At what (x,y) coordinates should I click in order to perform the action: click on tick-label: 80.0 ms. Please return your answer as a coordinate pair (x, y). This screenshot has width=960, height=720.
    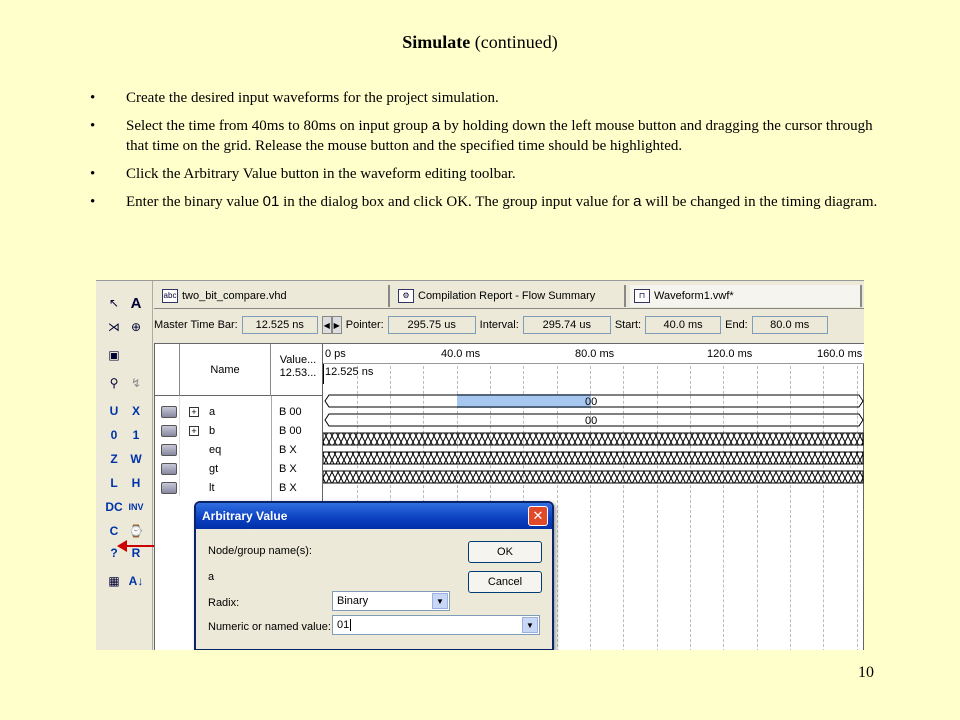
    Looking at the image, I should click on (595, 354).